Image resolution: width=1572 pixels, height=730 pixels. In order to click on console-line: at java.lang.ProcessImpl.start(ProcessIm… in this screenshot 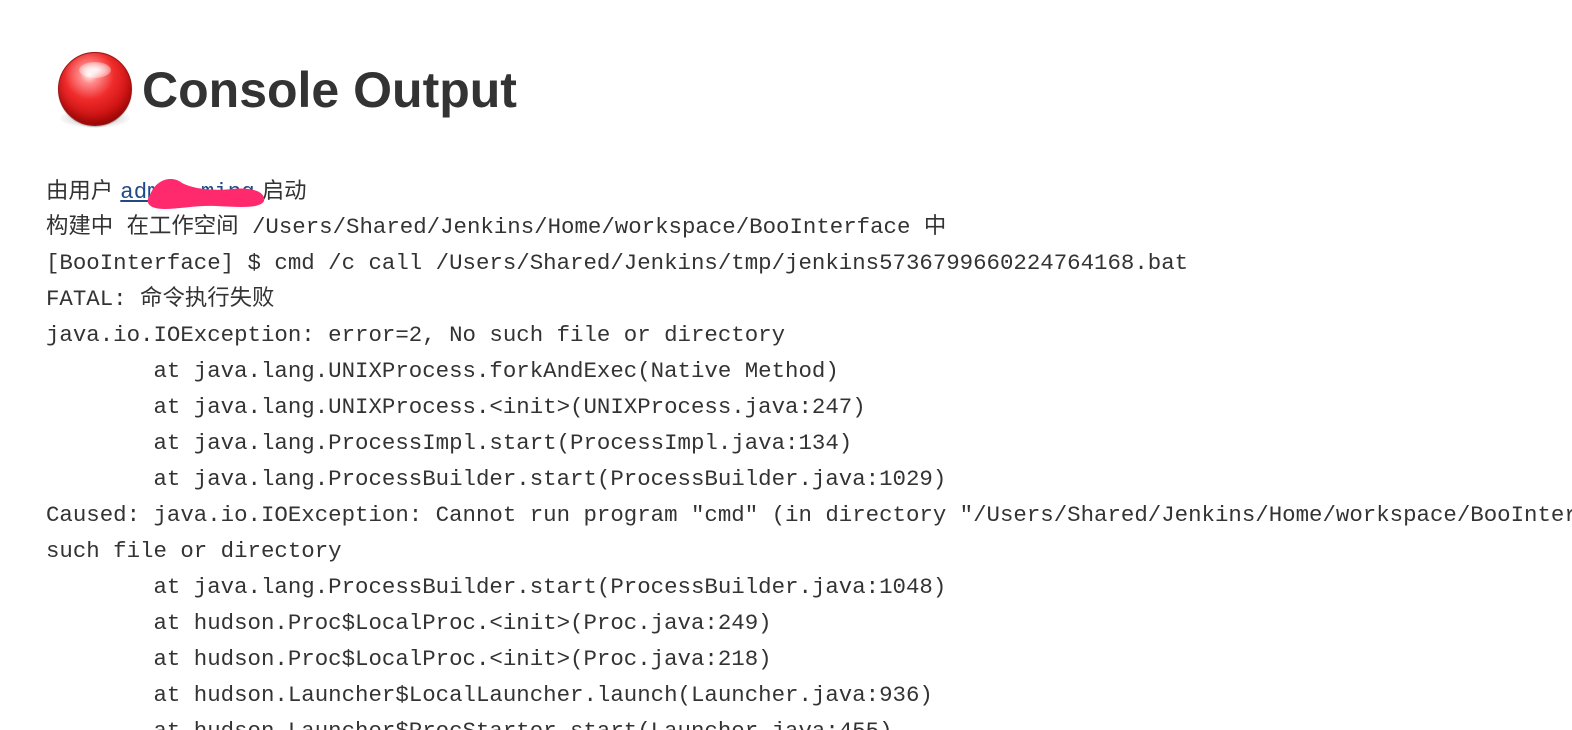, I will do `click(449, 443)`.